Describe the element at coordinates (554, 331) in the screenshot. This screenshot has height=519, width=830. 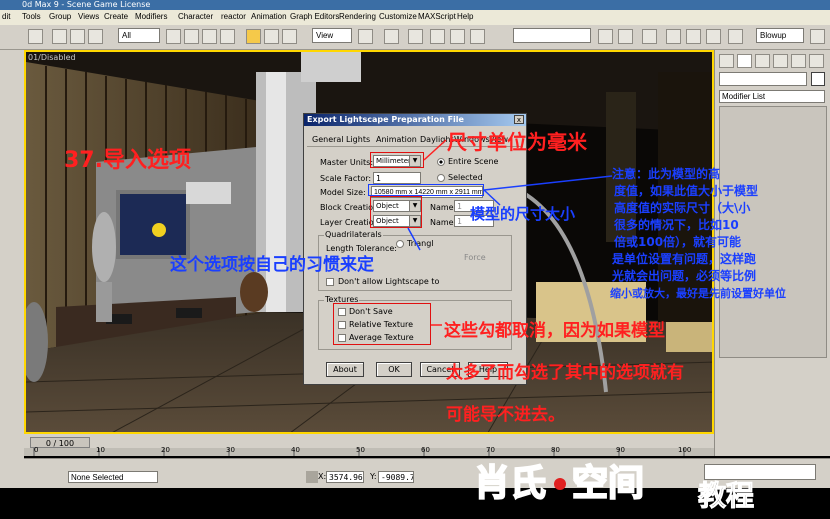
I see `uncheck-line-1: 这些勾都取消，因为如果模型` at that location.